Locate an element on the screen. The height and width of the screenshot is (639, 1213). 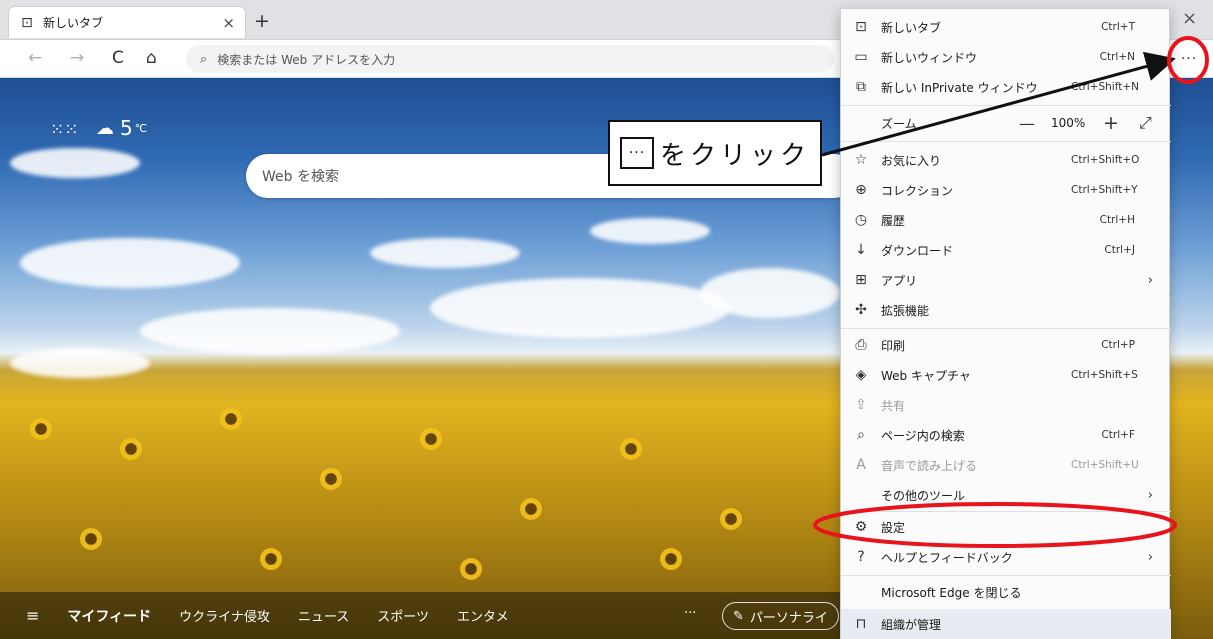
menu-item-history: ◷ 履歴 Ctrl+H is located at coordinates (1006, 220).